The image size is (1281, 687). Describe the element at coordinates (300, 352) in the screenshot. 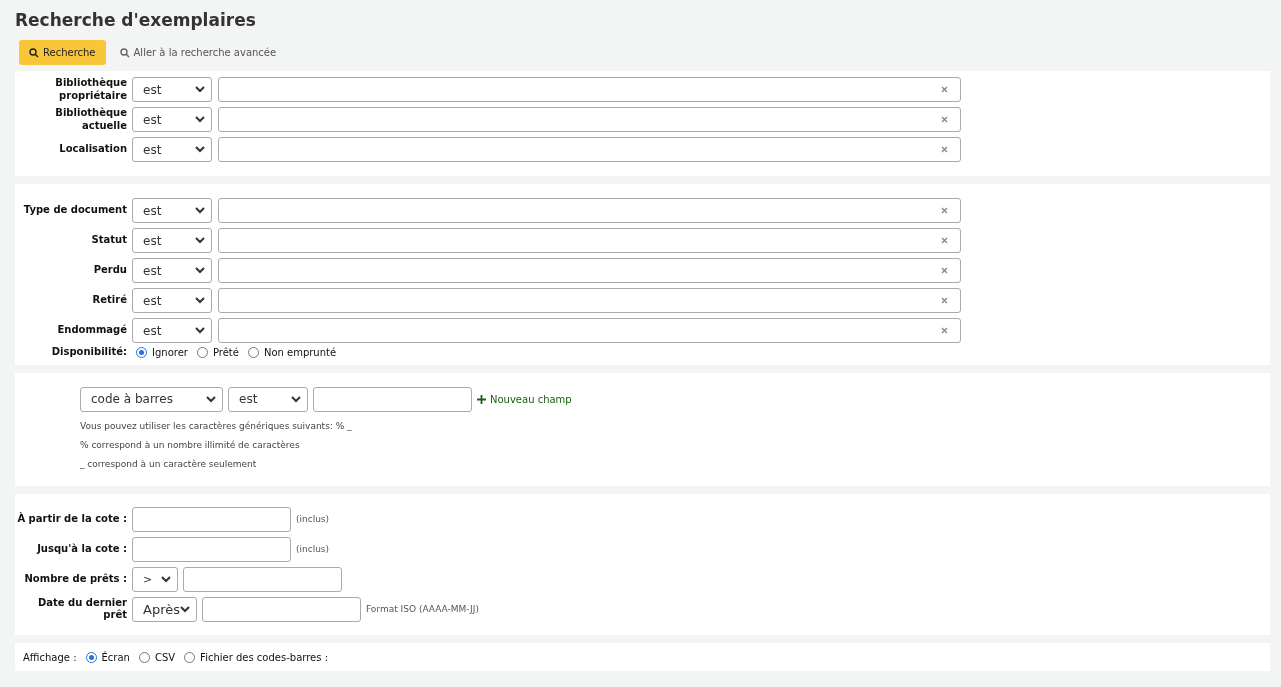

I see `radio-label: Non emprunté` at that location.